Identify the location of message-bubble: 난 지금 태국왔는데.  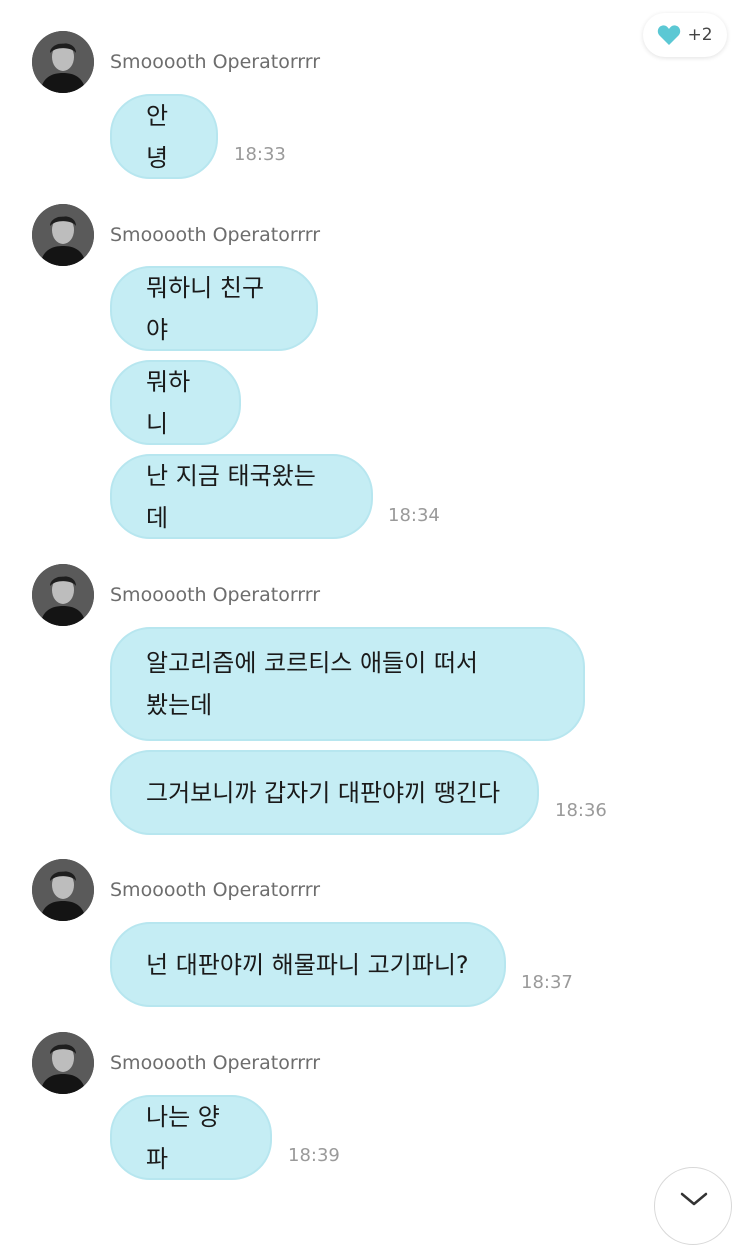
(241, 496).